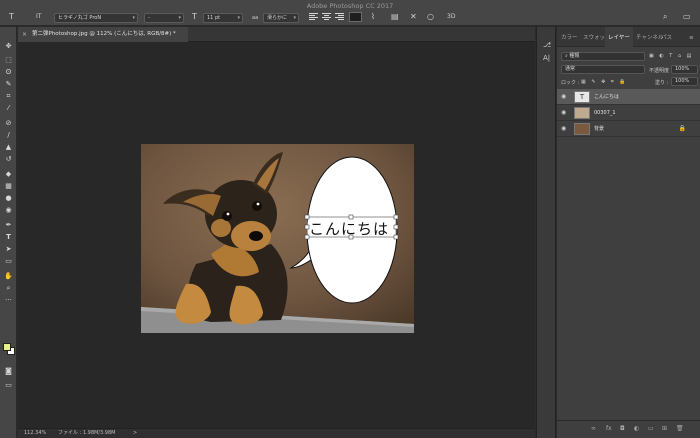 The width and height of the screenshot is (700, 438). I want to click on fill-input: 100%, so click(684, 81).